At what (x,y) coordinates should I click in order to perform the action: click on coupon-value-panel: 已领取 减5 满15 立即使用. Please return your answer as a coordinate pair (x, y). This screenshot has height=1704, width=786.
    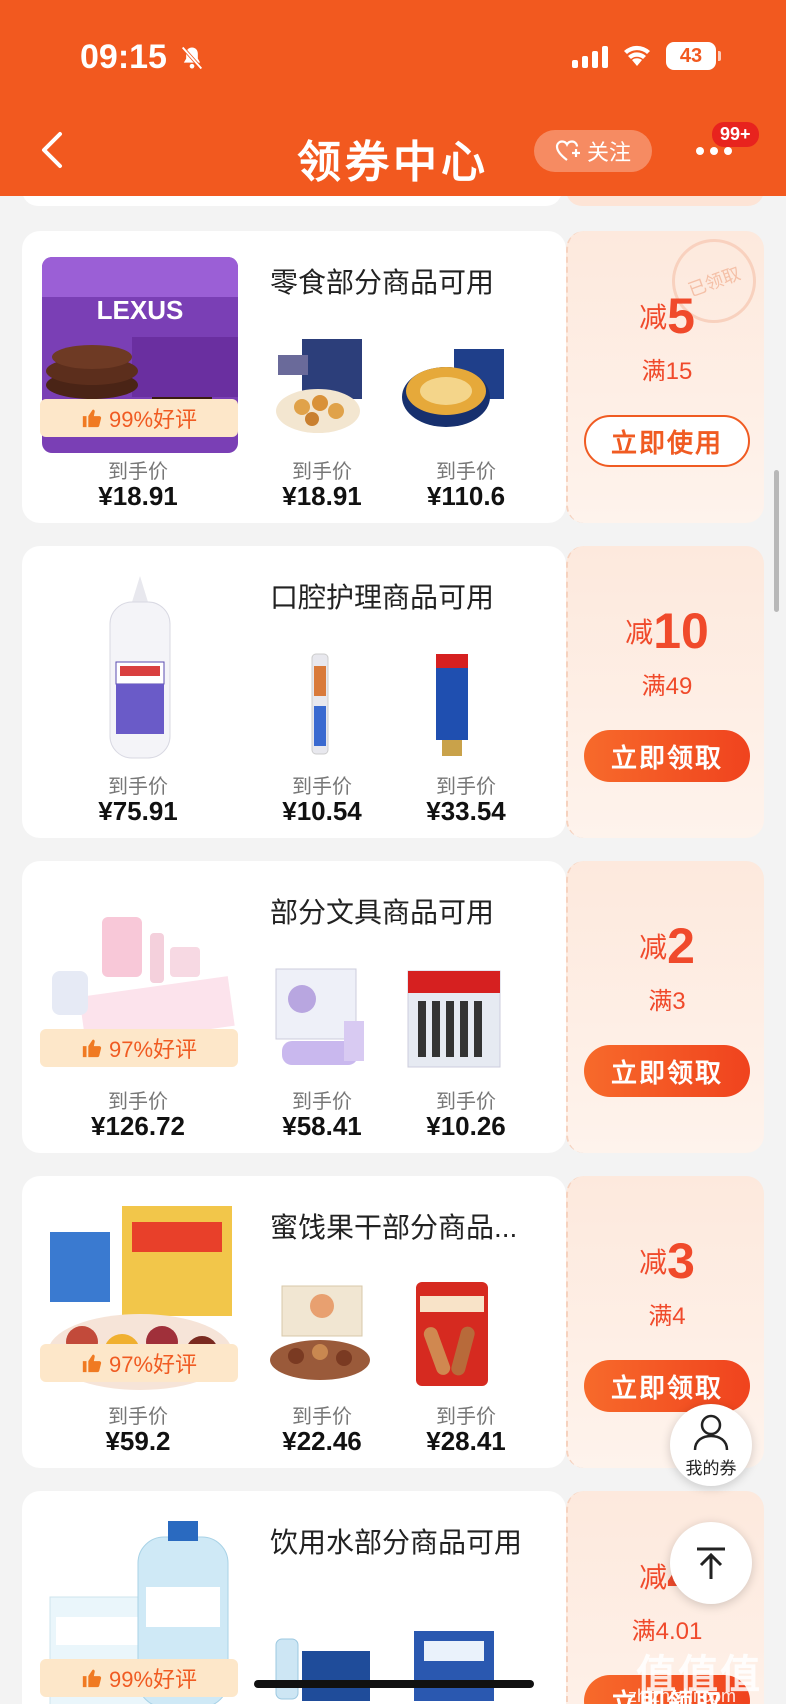
    Looking at the image, I should click on (667, 375).